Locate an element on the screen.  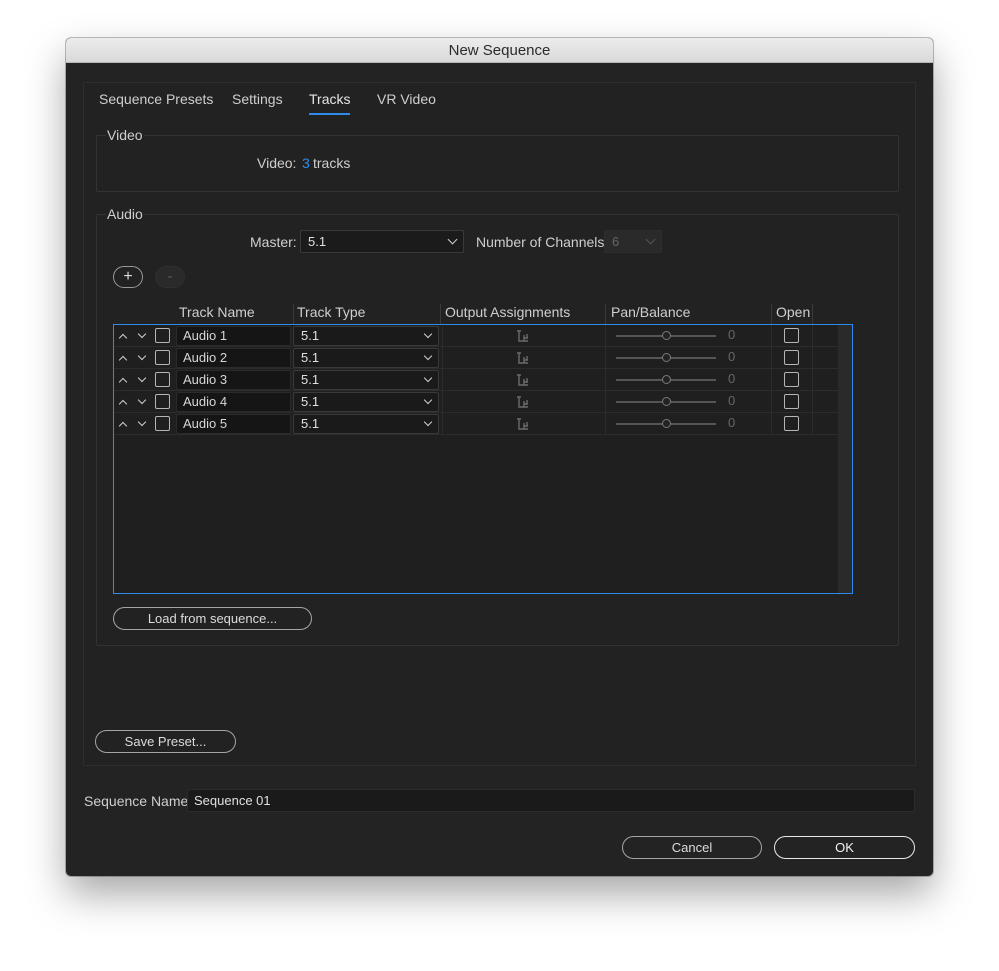
window-title: New Sequence is located at coordinates (499, 50).